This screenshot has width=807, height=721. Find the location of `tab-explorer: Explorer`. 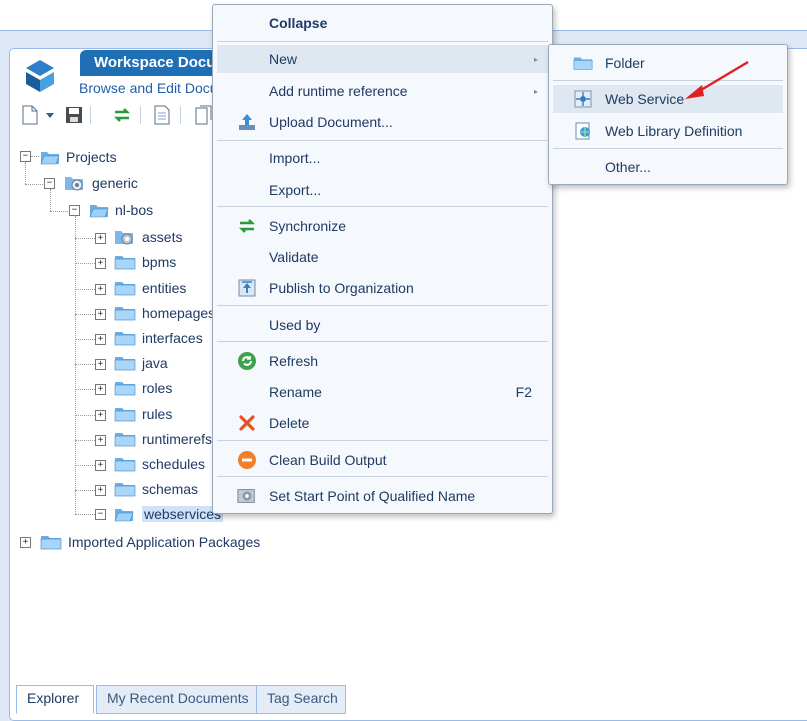

tab-explorer: Explorer is located at coordinates (55, 699).